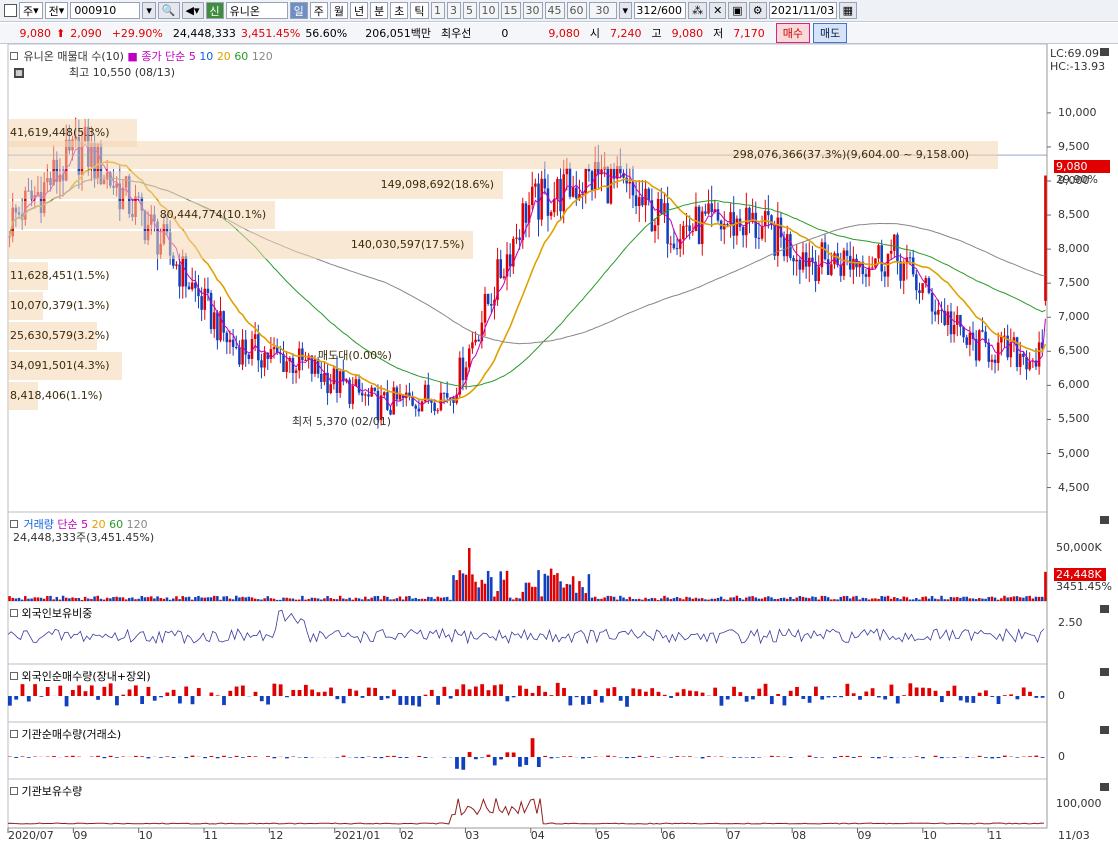  Describe the element at coordinates (14, 734) in the screenshot. I see `inst-net-collapse-icon` at that location.